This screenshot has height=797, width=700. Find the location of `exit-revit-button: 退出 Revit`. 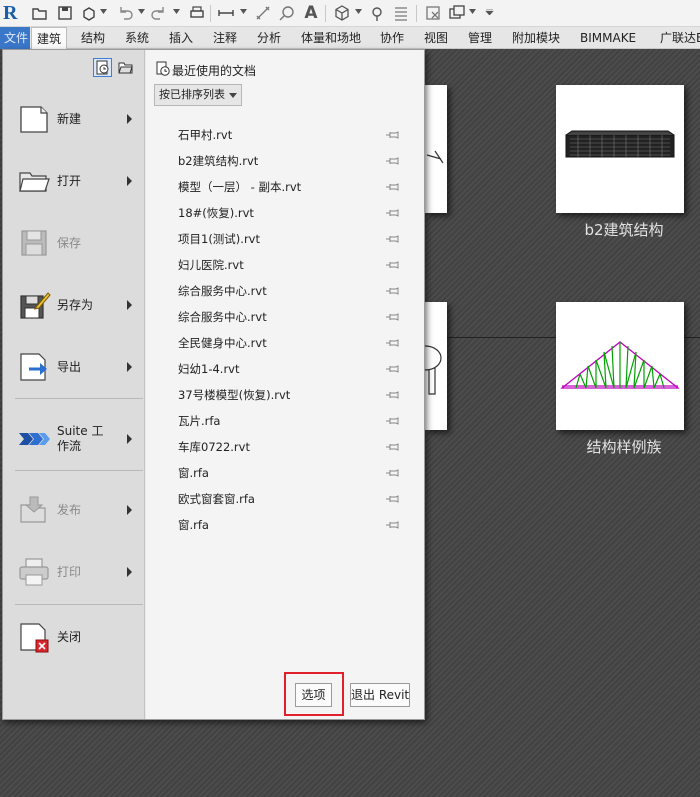

exit-revit-button: 退出 Revit is located at coordinates (380, 695).